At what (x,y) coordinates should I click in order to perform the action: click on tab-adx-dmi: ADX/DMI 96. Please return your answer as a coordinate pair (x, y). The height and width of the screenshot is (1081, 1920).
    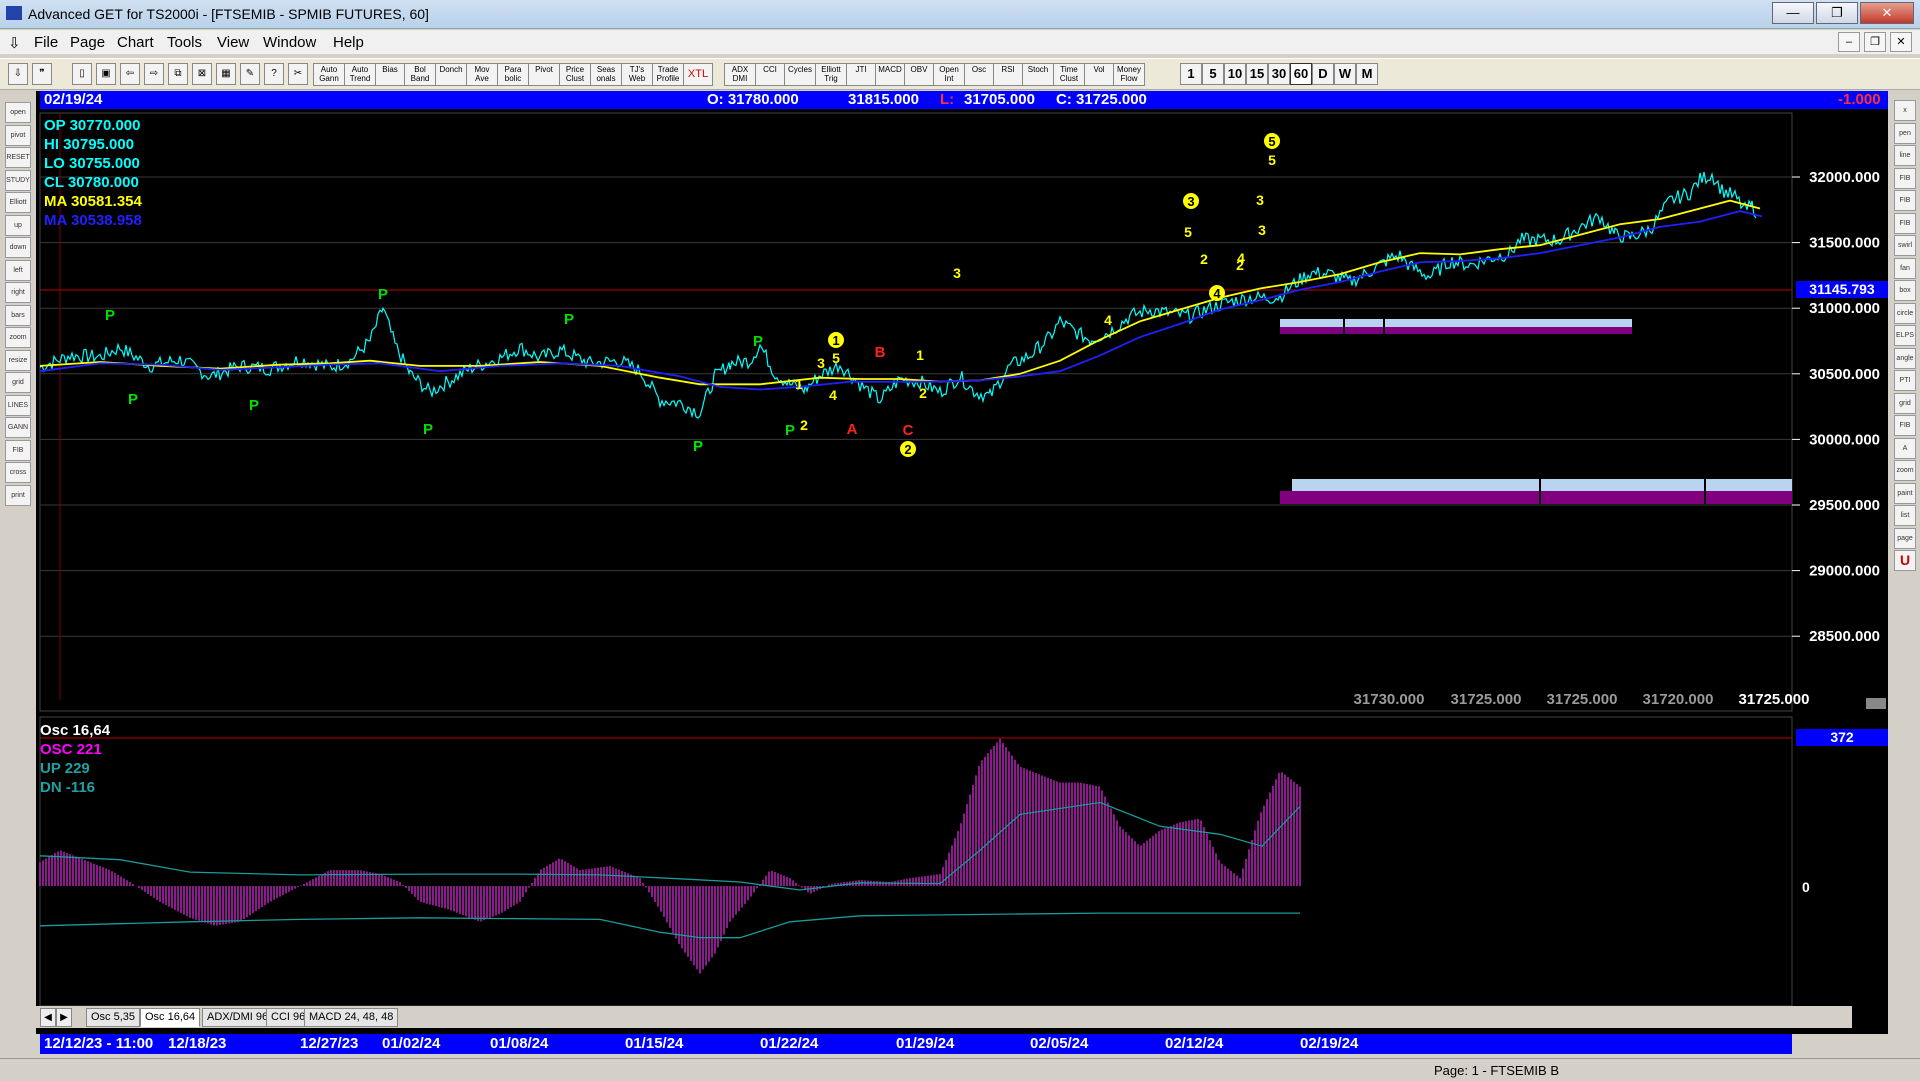
    Looking at the image, I should click on (238, 1017).